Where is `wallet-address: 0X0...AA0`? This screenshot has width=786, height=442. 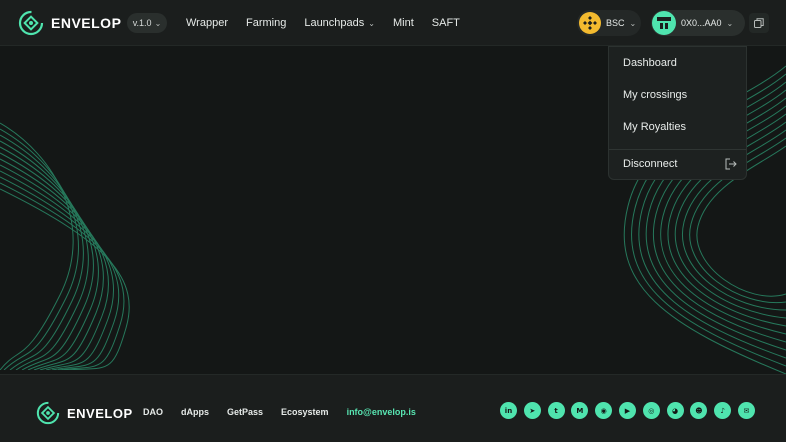 wallet-address: 0X0...AA0 is located at coordinates (701, 23).